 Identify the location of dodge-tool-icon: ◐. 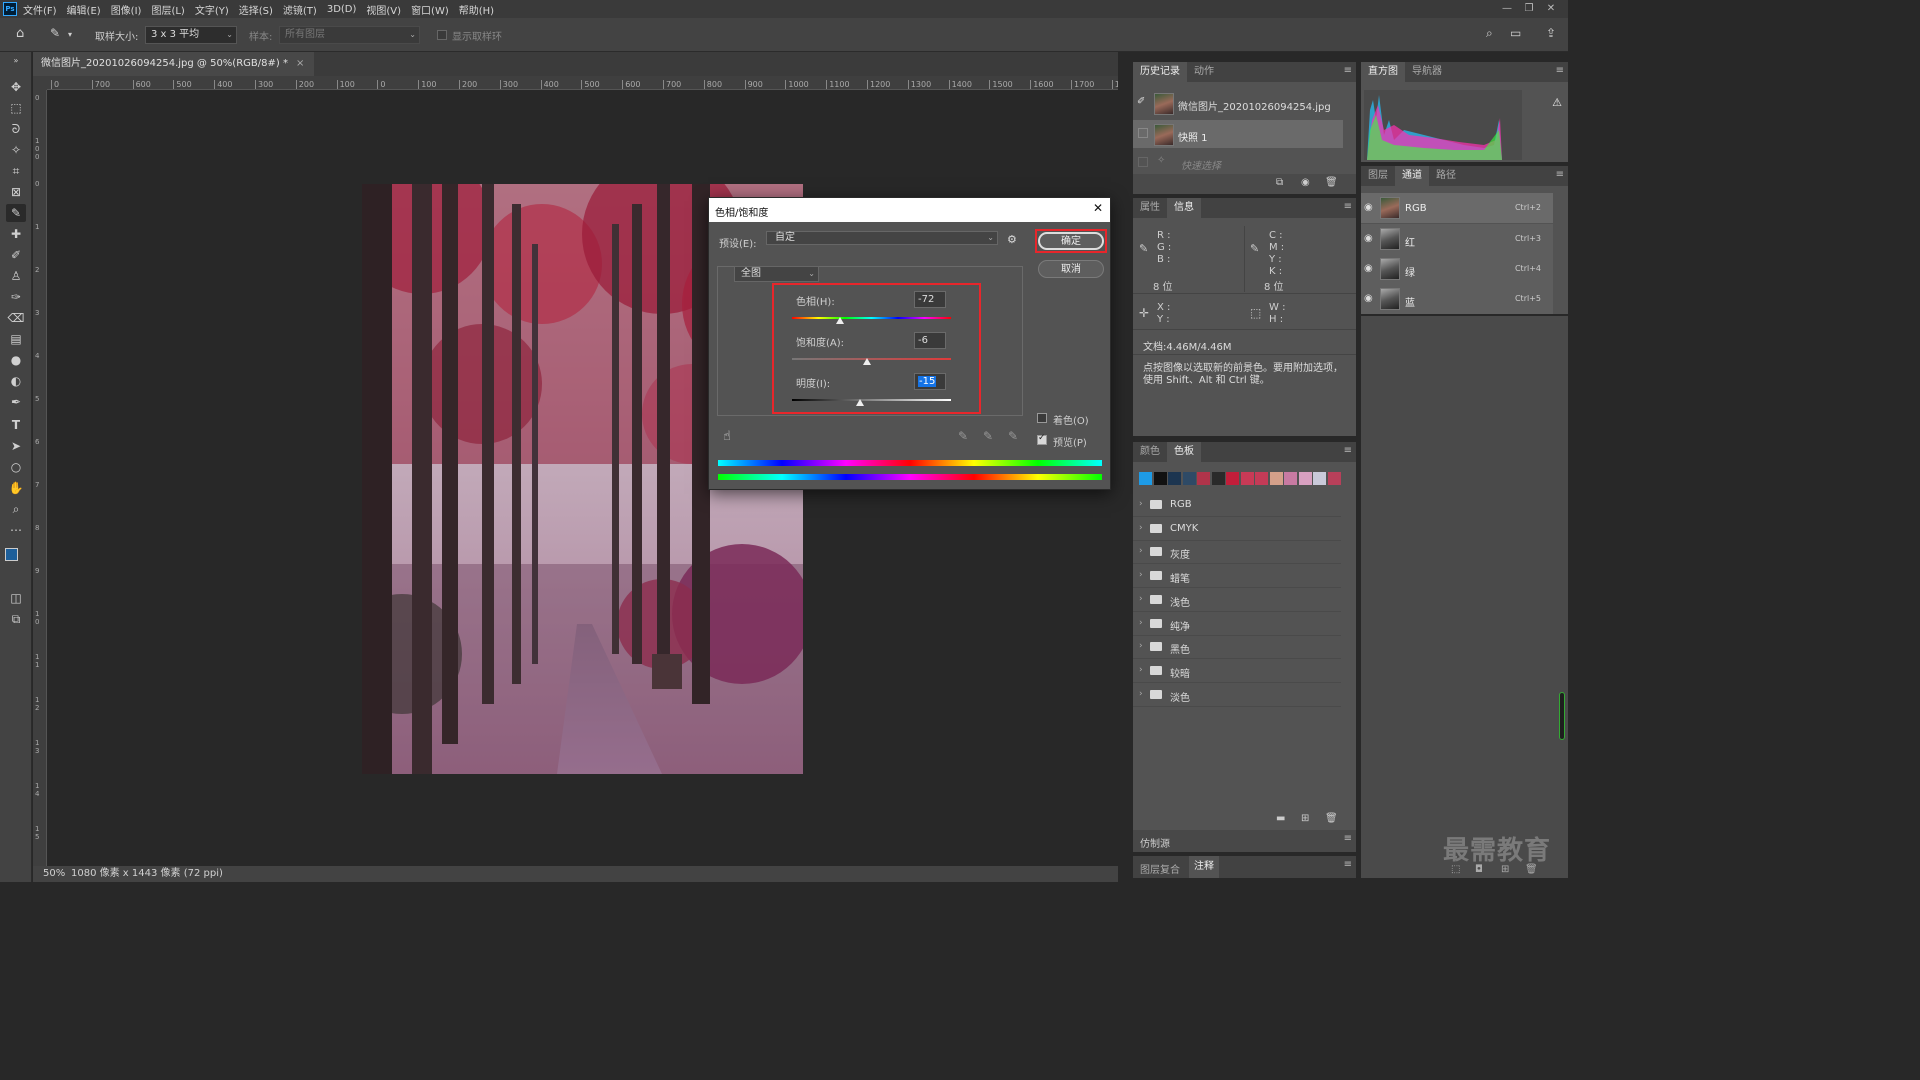
(16, 381).